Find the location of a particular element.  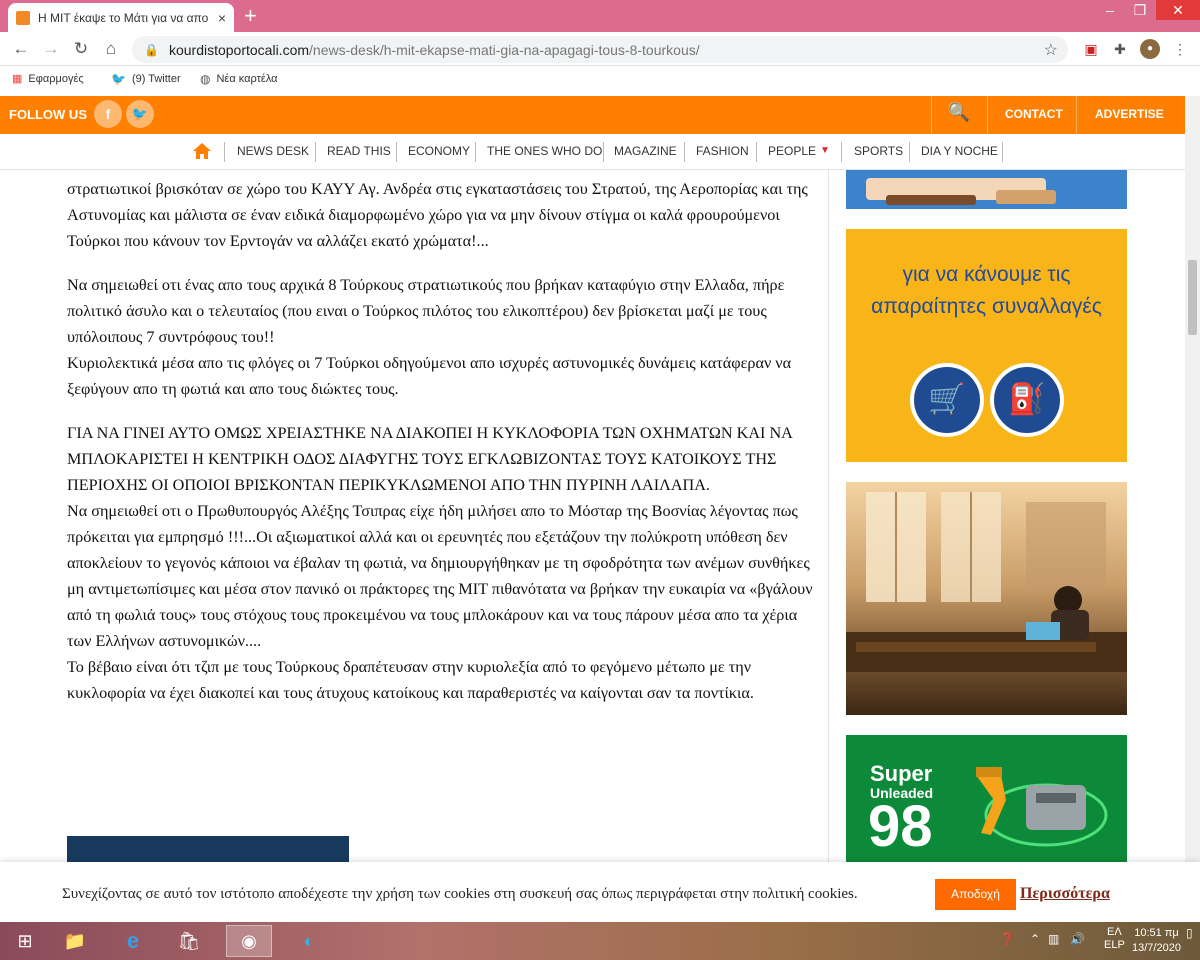

window-close-icon: ✕ is located at coordinates (1178, 10).